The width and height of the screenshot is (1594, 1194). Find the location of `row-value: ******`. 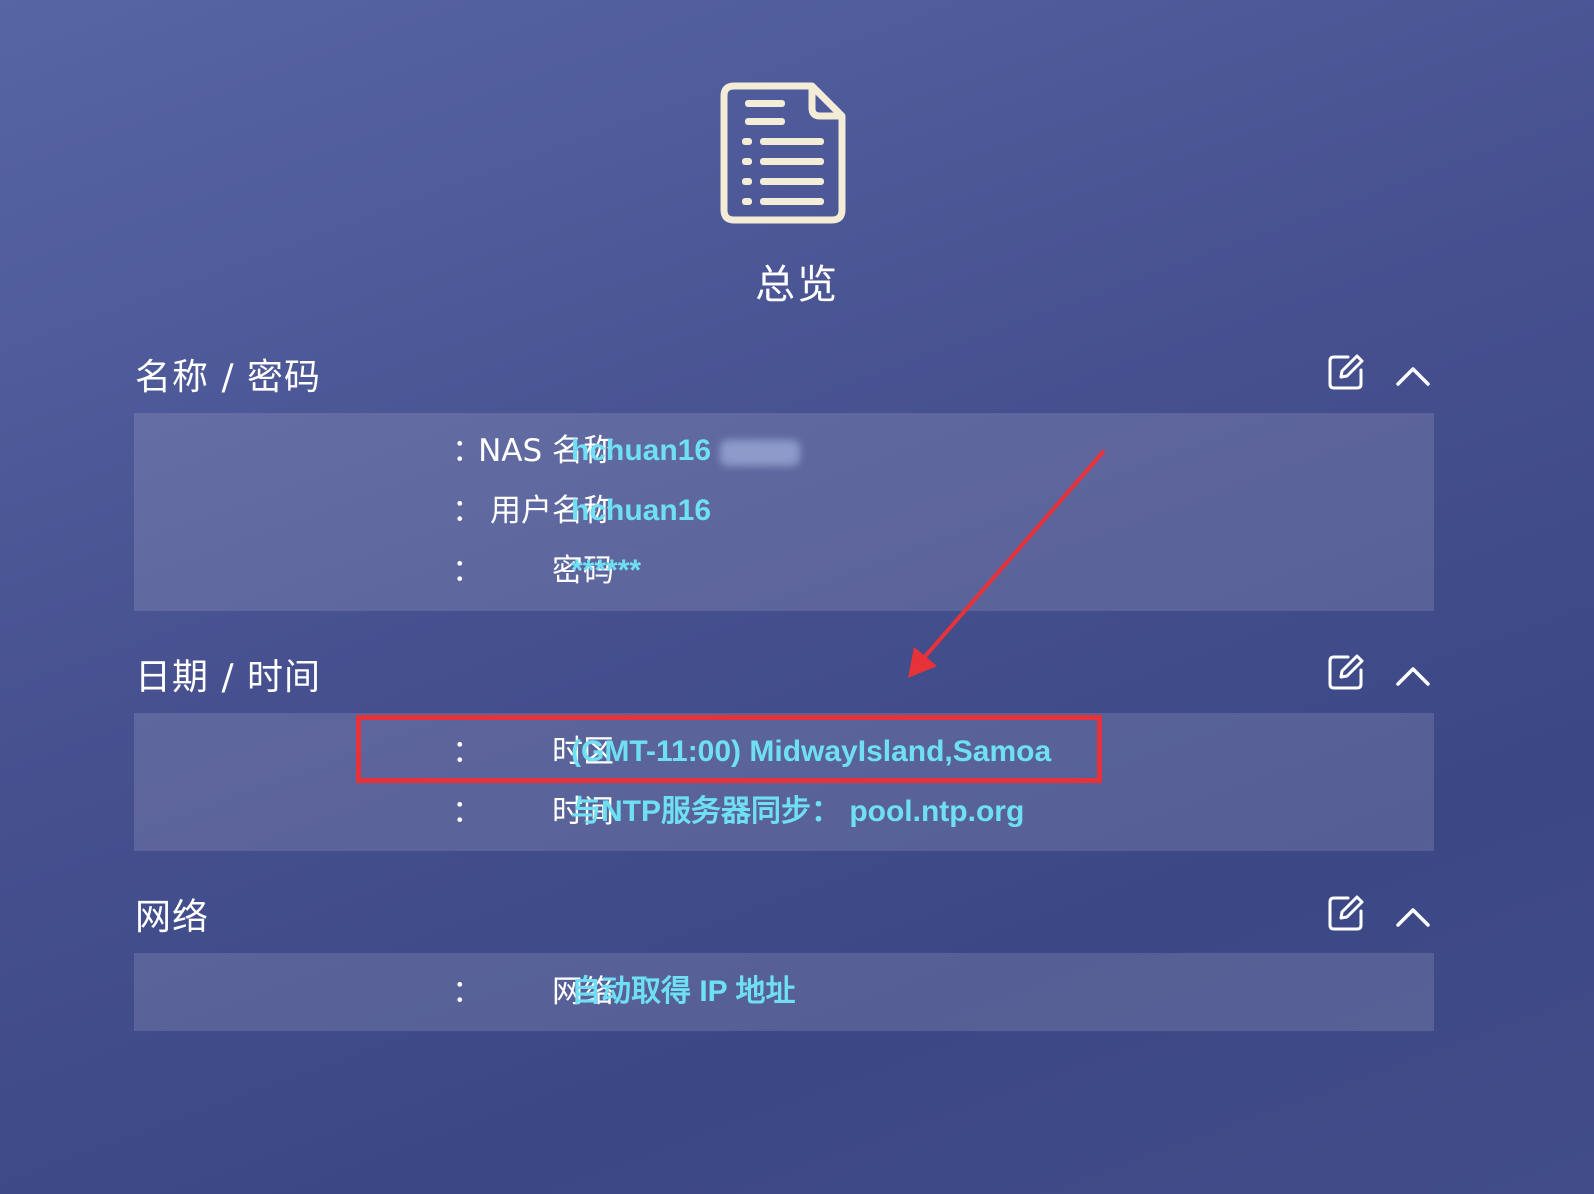

row-value: ****** is located at coordinates (606, 570).